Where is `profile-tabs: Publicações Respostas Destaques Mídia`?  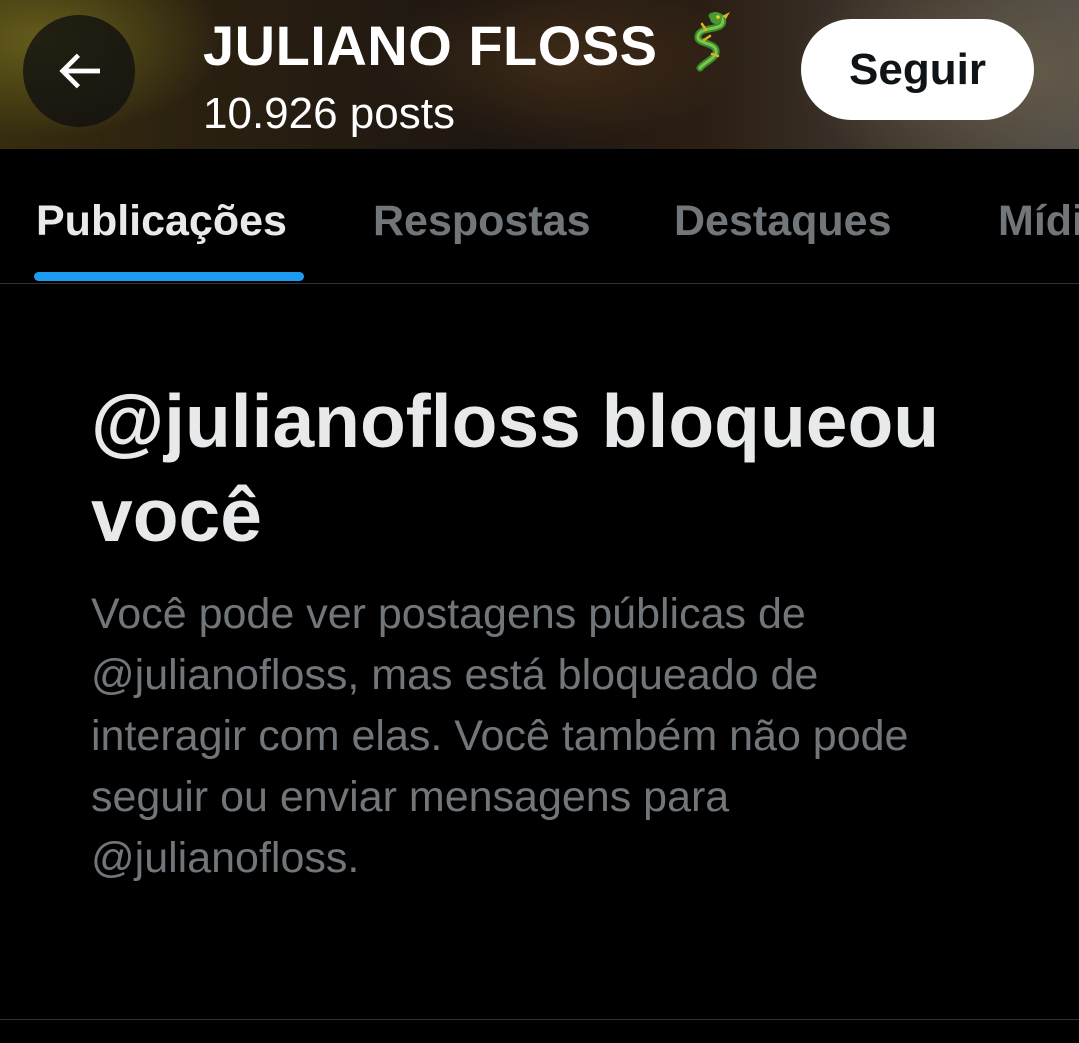 profile-tabs: Publicações Respostas Destaques Mídia is located at coordinates (539, 216).